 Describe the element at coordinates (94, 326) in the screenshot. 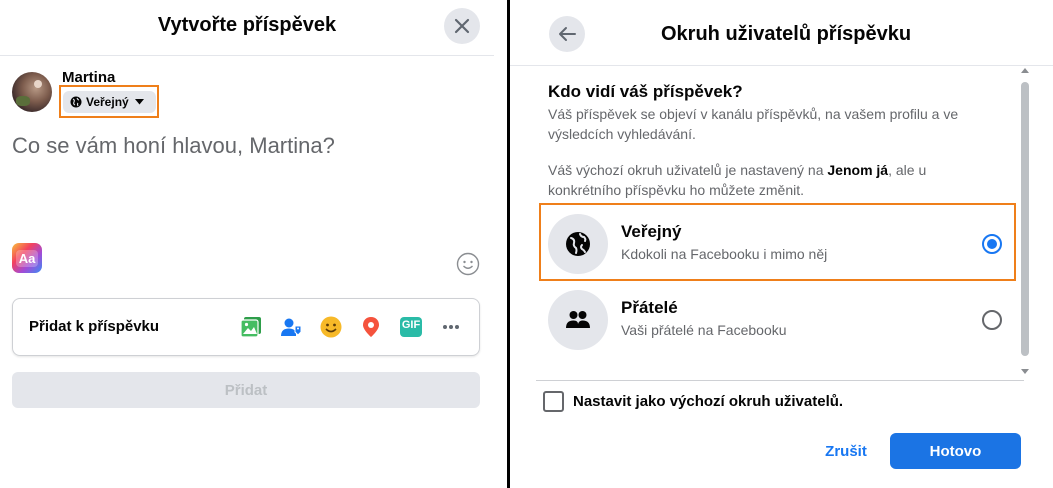

I see `add-to-post-label: Přidat k příspěvku` at that location.